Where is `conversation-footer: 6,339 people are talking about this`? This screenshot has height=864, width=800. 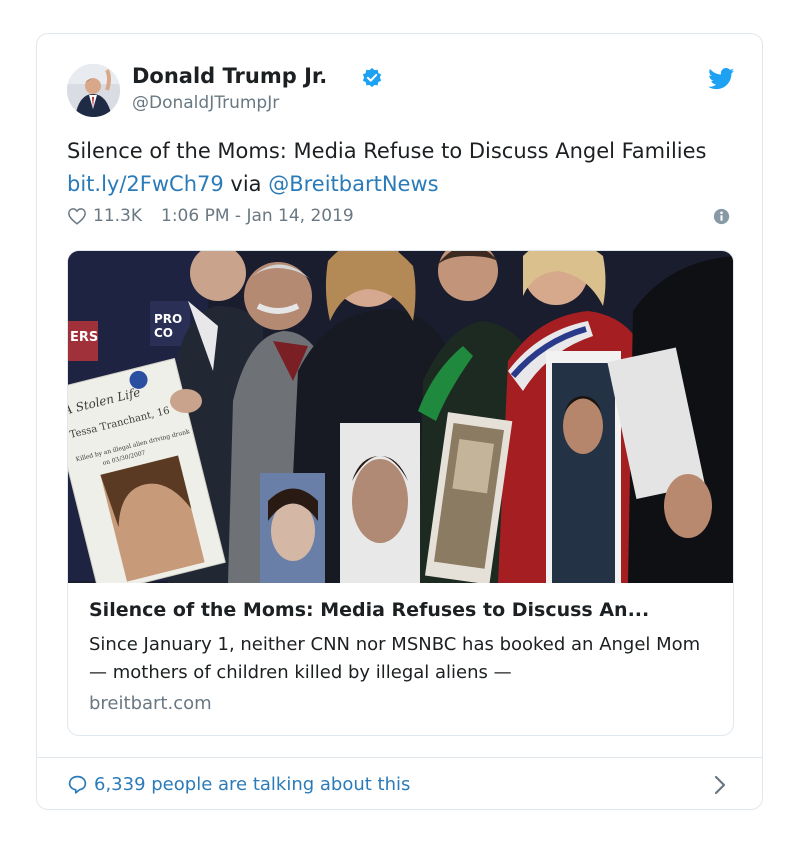
conversation-footer: 6,339 people are talking about this is located at coordinates (238, 784).